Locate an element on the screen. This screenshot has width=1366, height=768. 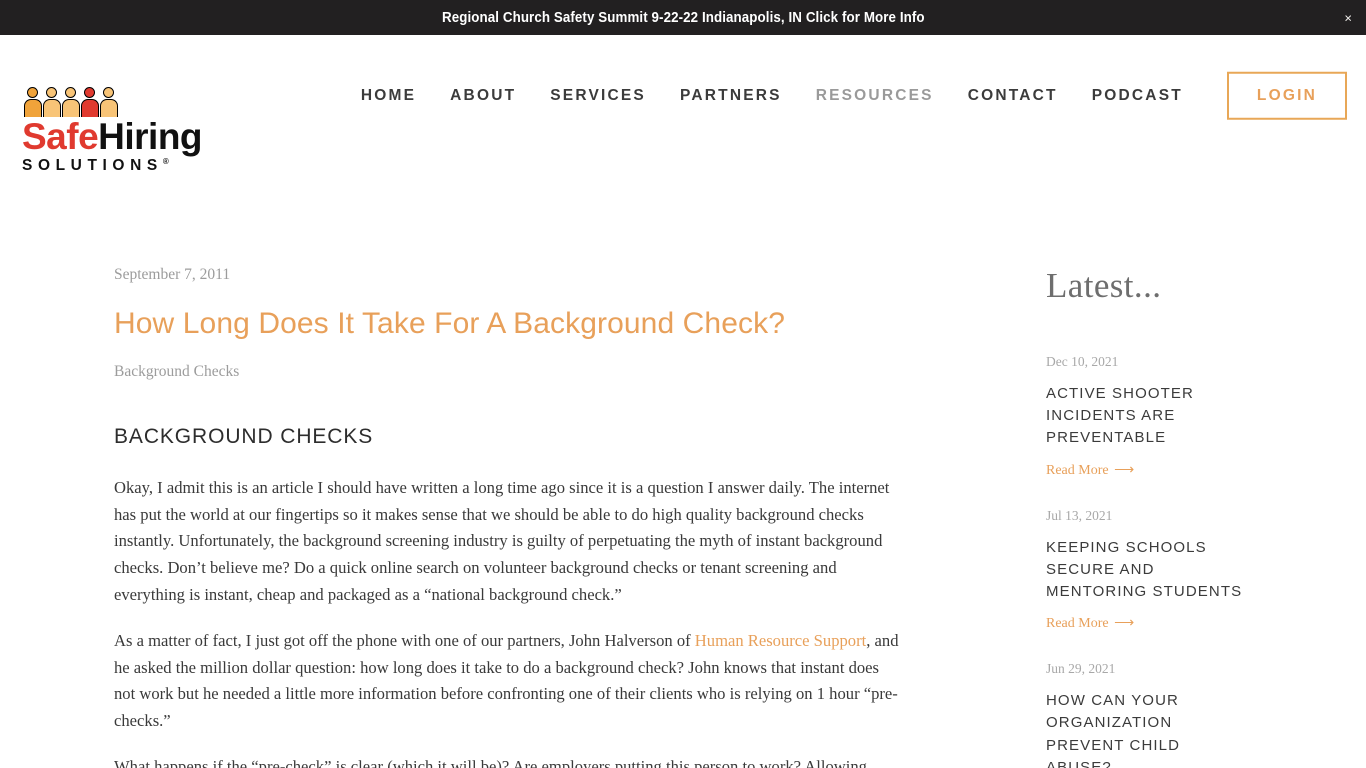
inline-link: Human Resource Support is located at coordinates (780, 640).